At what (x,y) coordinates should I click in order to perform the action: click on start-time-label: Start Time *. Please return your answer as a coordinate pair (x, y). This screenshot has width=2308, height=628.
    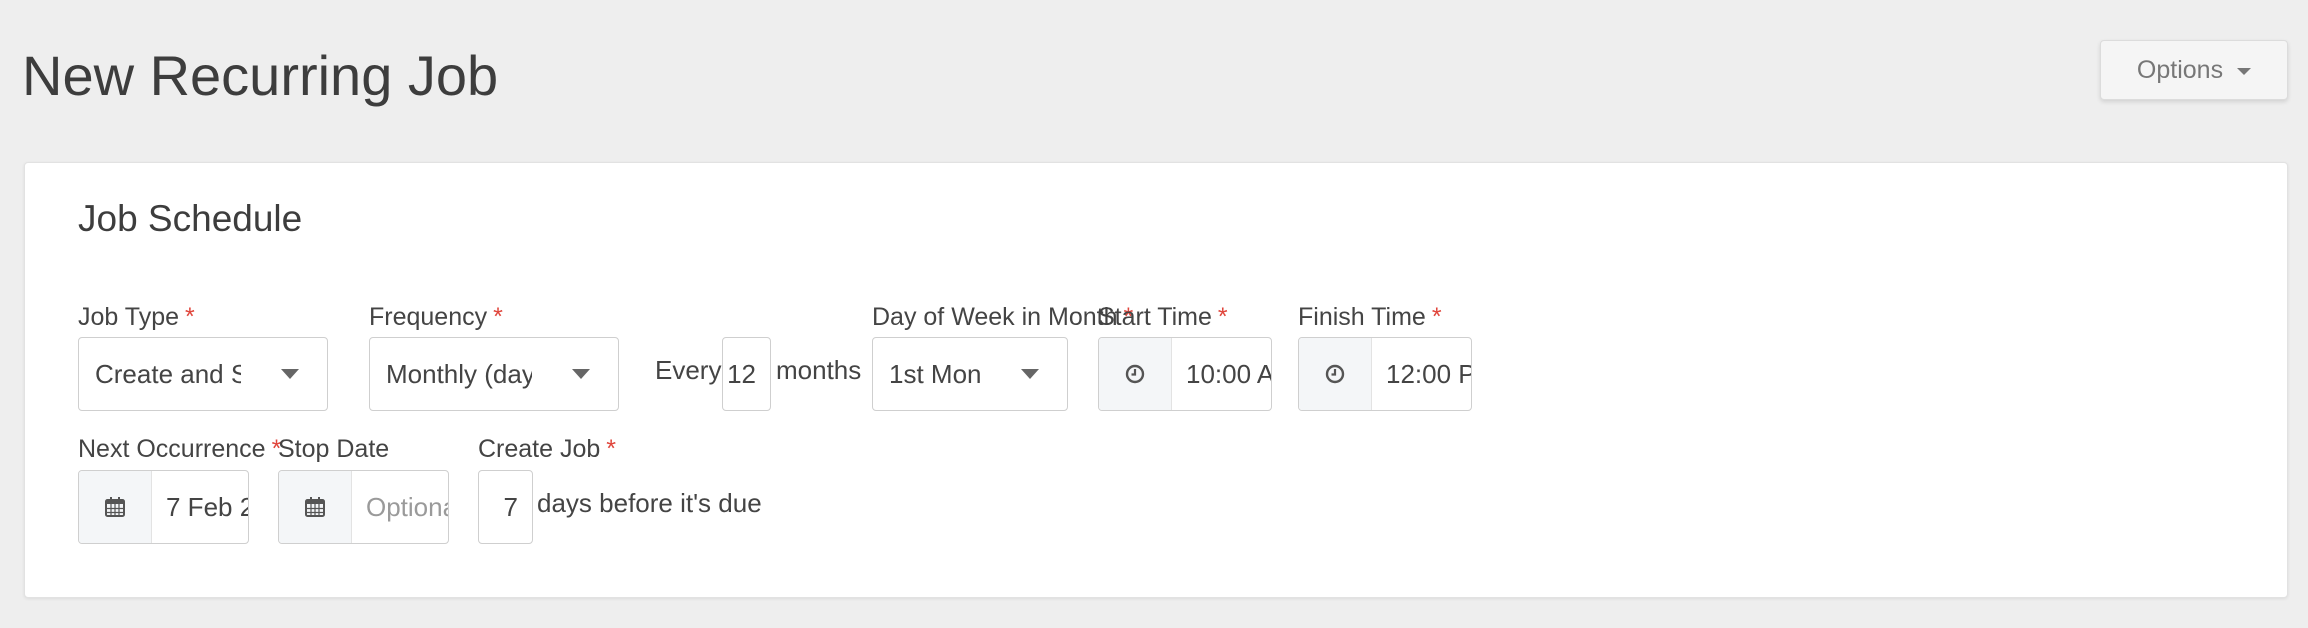
    Looking at the image, I should click on (1163, 317).